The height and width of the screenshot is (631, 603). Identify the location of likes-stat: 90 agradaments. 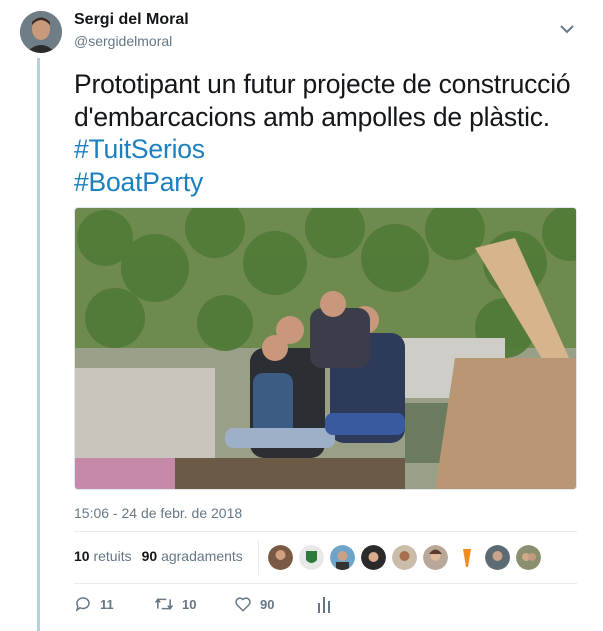
(192, 556).